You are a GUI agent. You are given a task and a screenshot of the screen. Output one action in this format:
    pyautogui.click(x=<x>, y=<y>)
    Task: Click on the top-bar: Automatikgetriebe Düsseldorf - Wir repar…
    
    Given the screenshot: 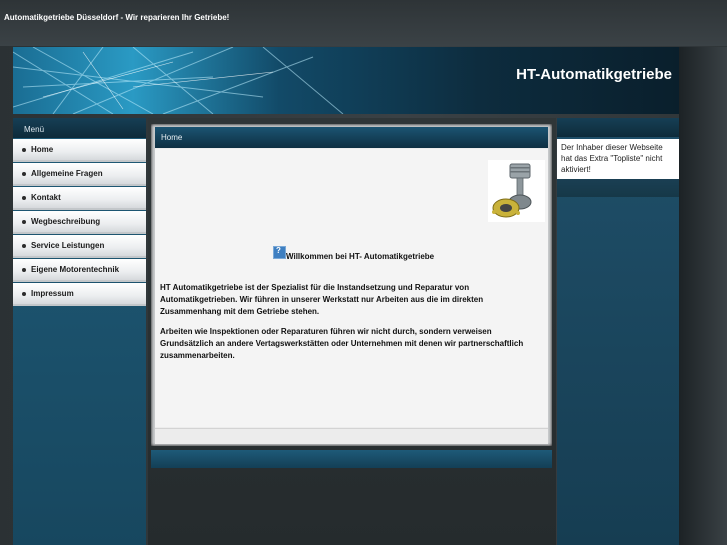 What is the action you would take?
    pyautogui.click(x=363, y=23)
    